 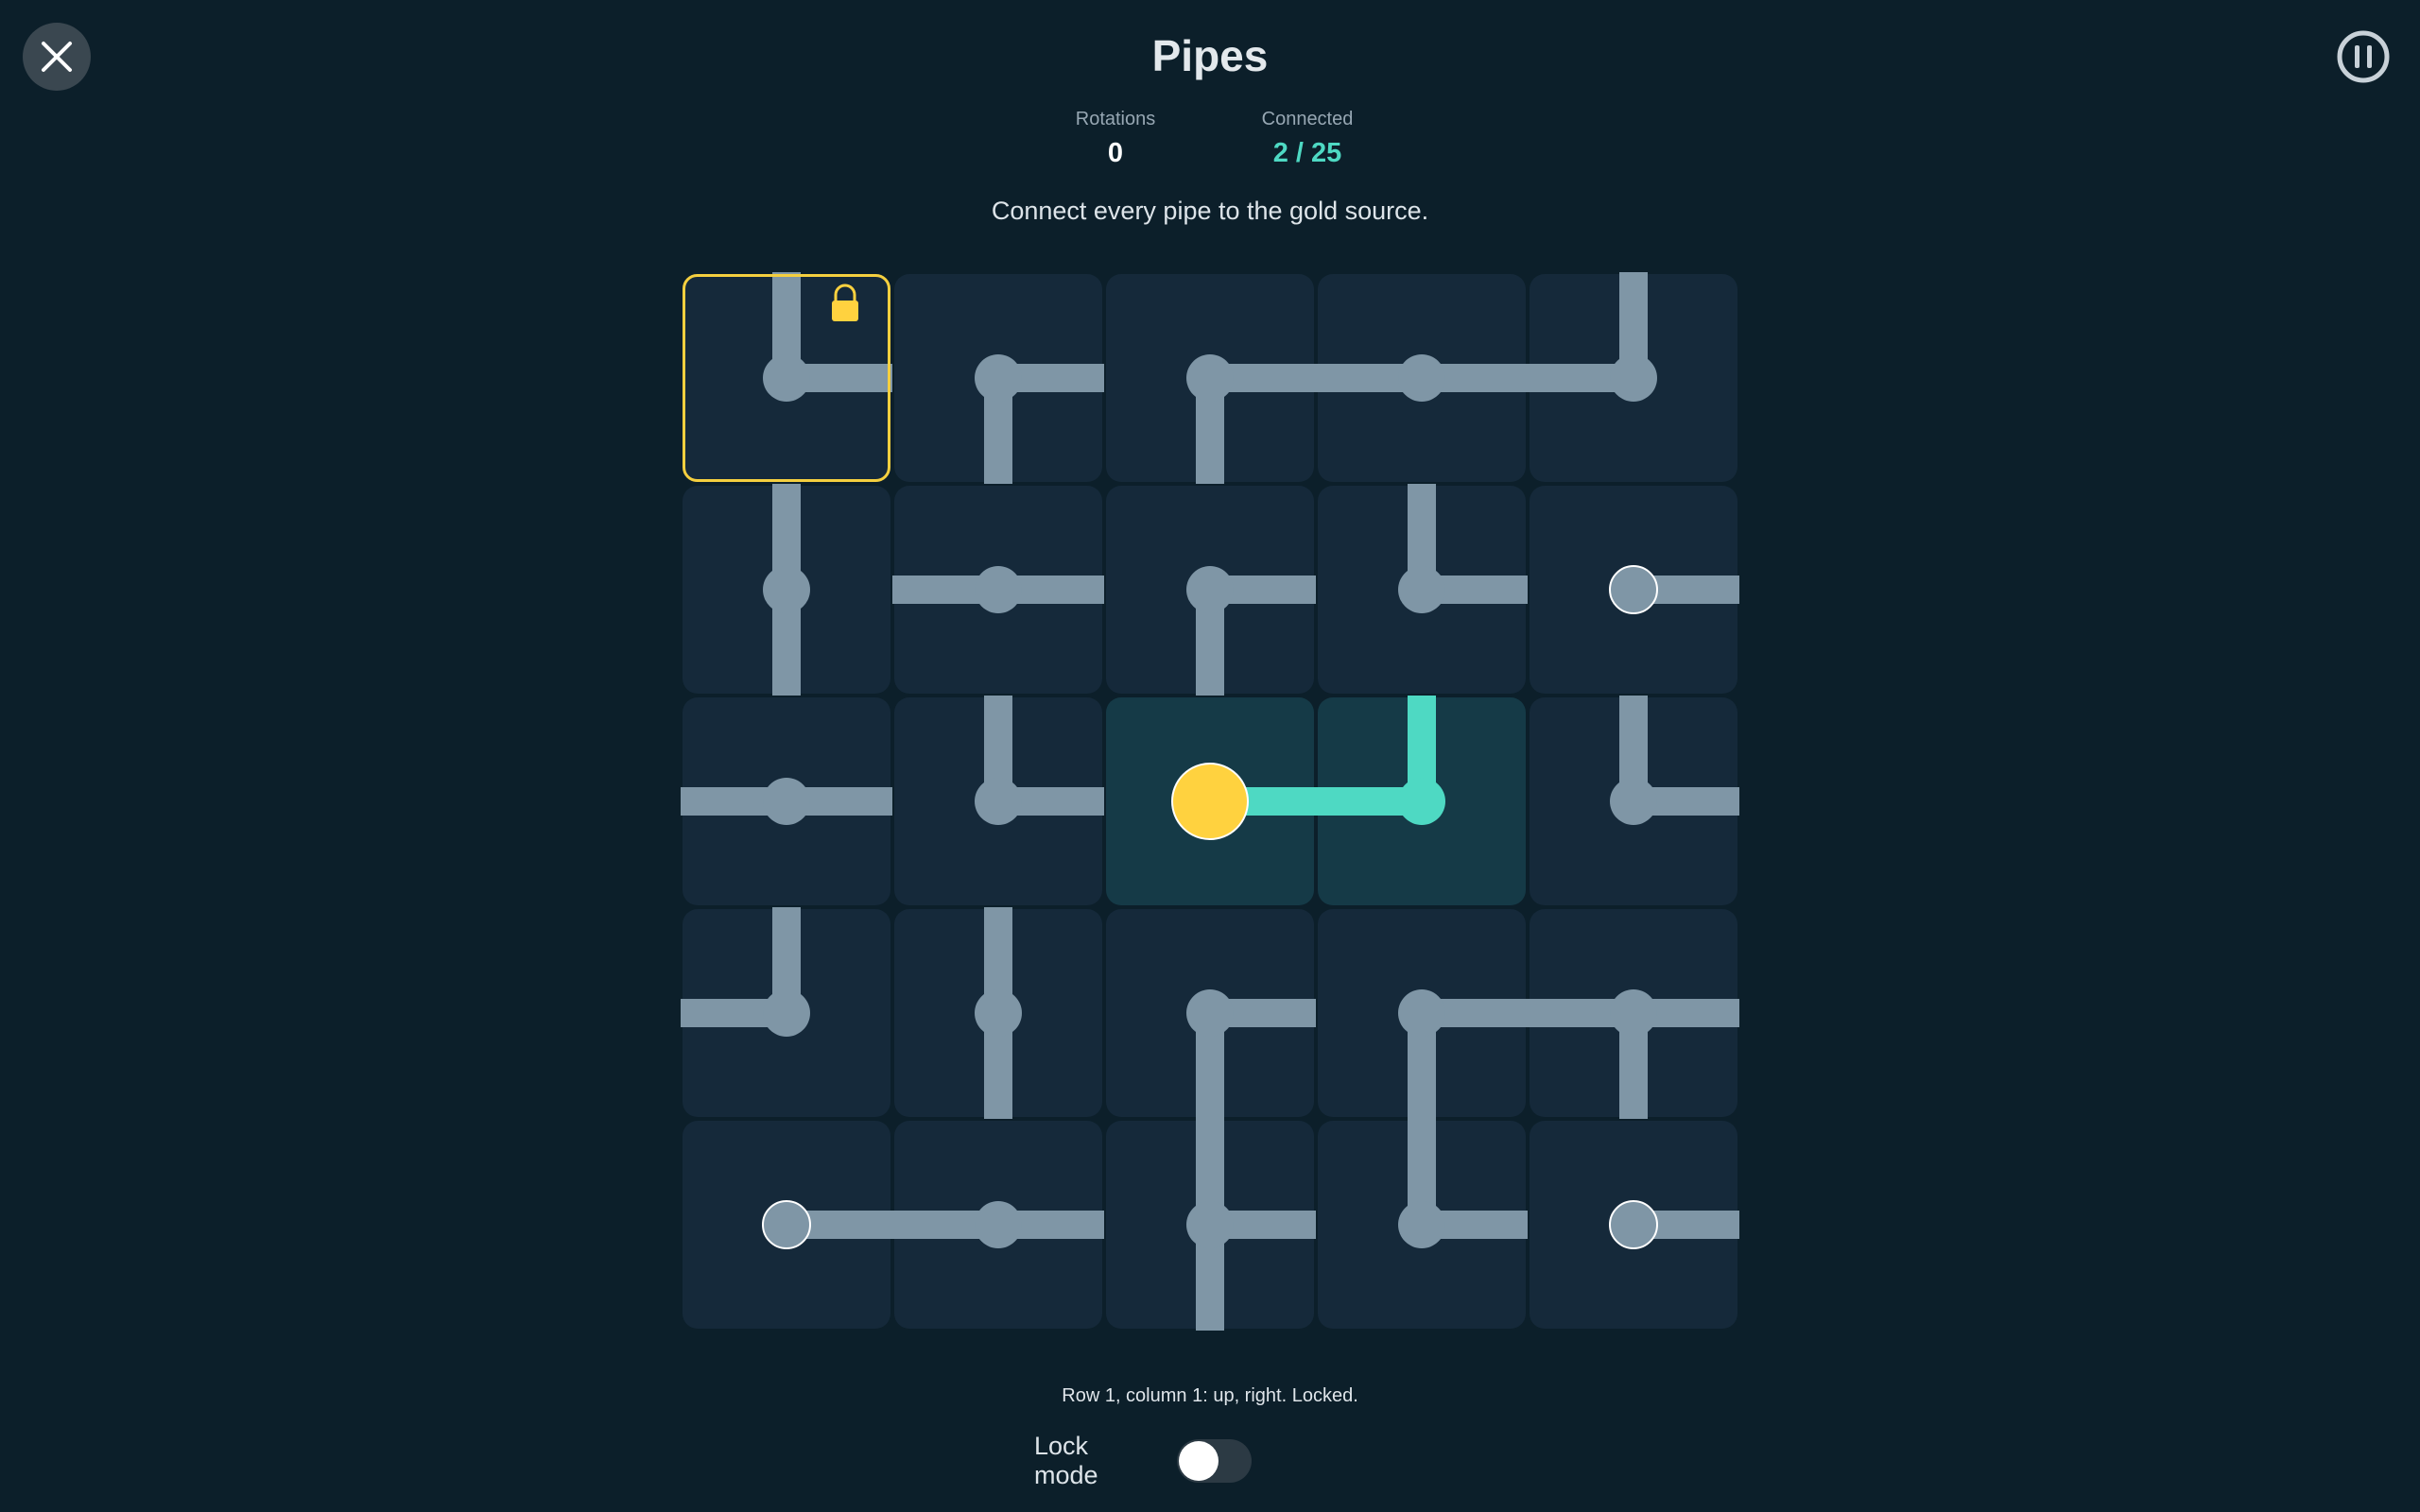 I want to click on lock-body, so click(x=845, y=311).